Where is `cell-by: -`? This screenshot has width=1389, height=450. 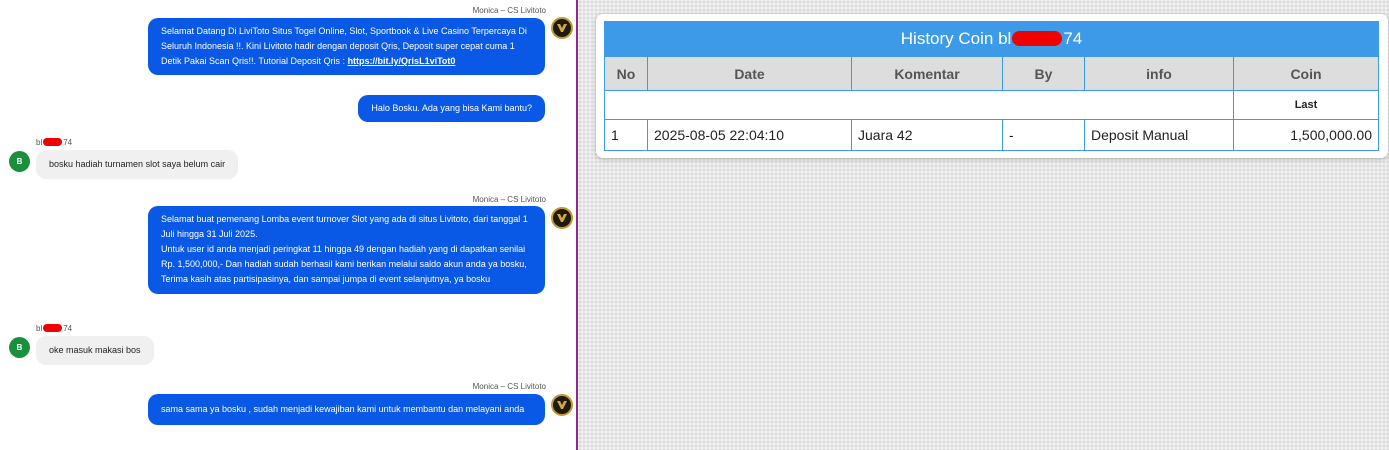
cell-by: - is located at coordinates (1043, 135).